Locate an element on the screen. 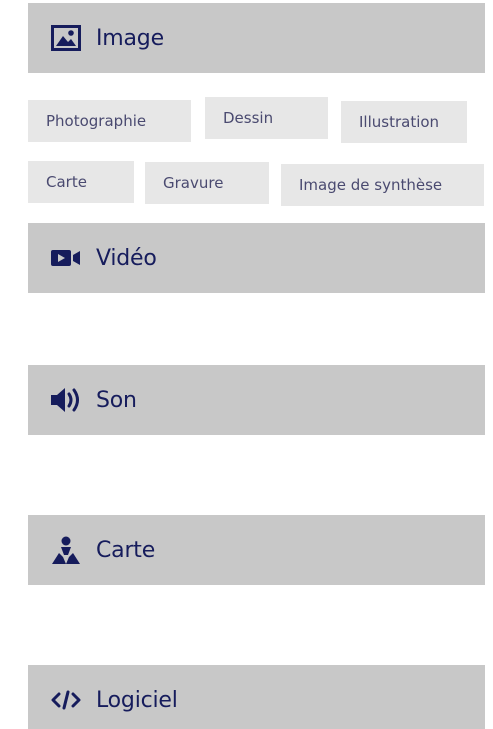  chip-dessin: Dessin is located at coordinates (266, 118).